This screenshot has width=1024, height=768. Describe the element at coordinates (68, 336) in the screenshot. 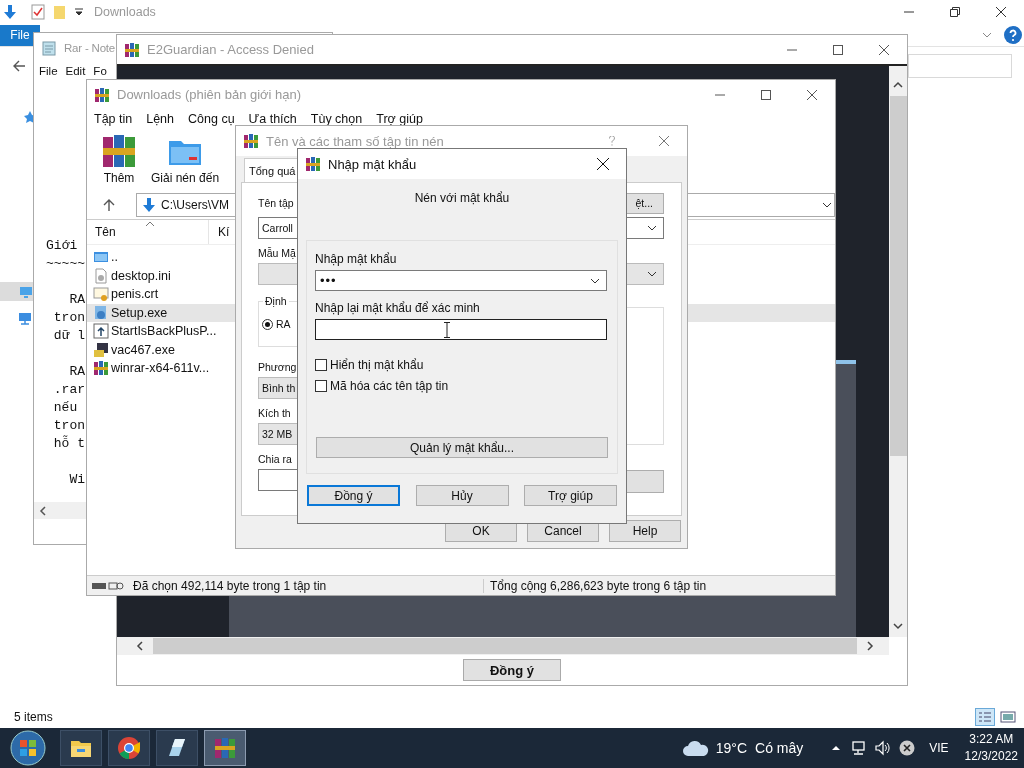

I see `text-line: dữ l` at that location.